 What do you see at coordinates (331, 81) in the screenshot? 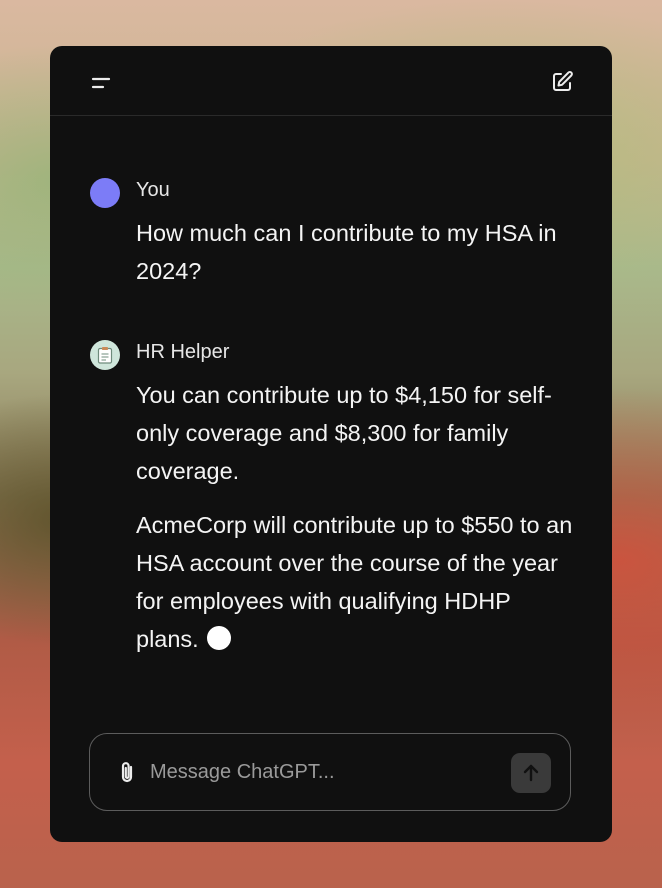
I see `top-bar` at bounding box center [331, 81].